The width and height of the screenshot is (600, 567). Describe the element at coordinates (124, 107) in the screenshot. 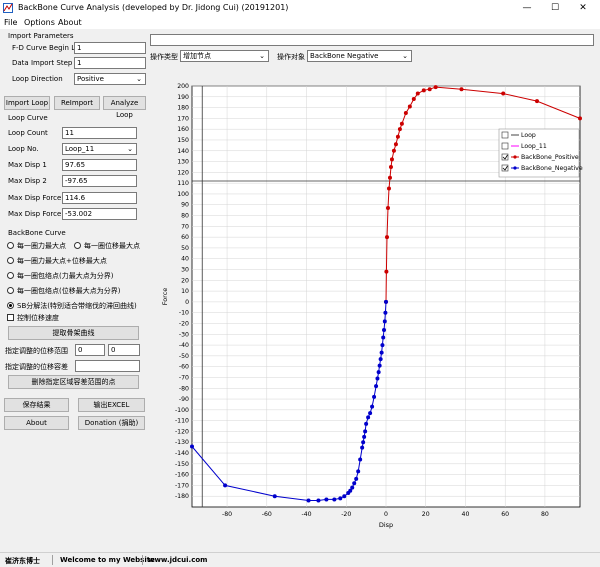

I see `analyze-loop-button: Analyze Loop` at that location.